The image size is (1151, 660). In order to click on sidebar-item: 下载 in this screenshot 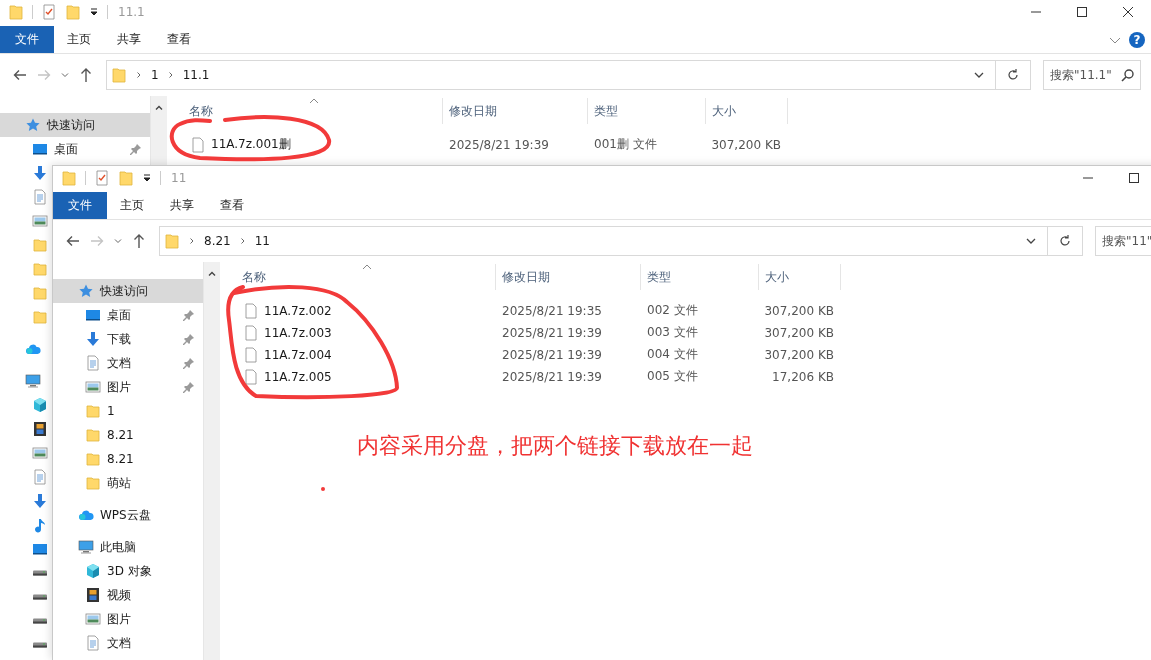, I will do `click(128, 339)`.